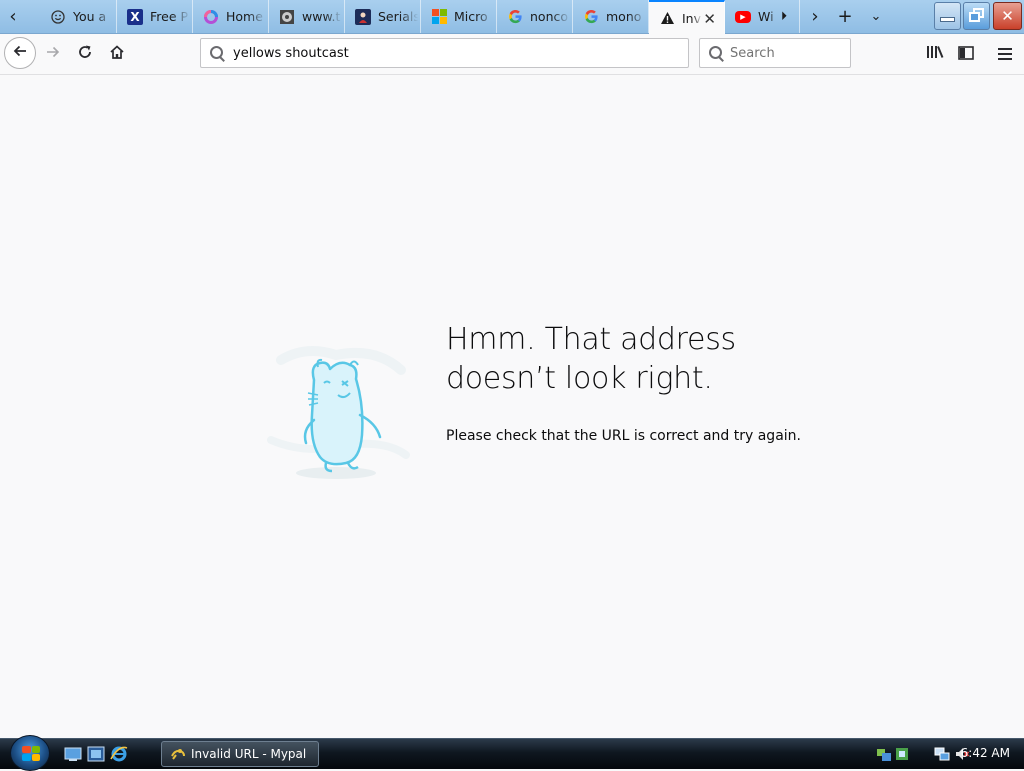 The width and height of the screenshot is (1024, 771). Describe the element at coordinates (211, 17) in the screenshot. I see `ring-logo-icon` at that location.